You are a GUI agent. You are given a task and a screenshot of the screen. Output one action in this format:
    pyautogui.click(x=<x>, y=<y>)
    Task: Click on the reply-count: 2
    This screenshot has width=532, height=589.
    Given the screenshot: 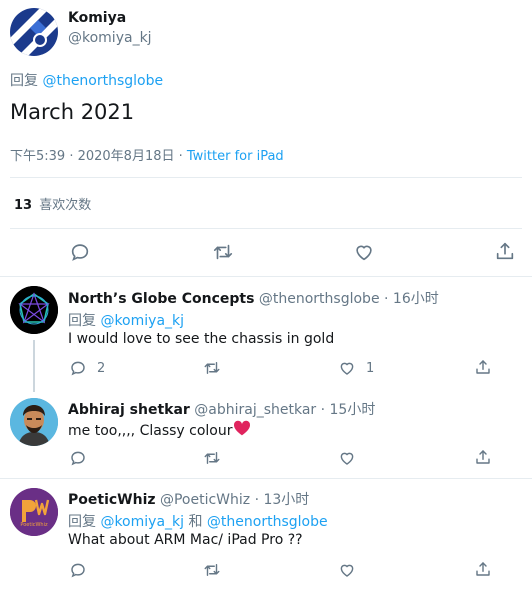 What is the action you would take?
    pyautogui.click(x=101, y=368)
    